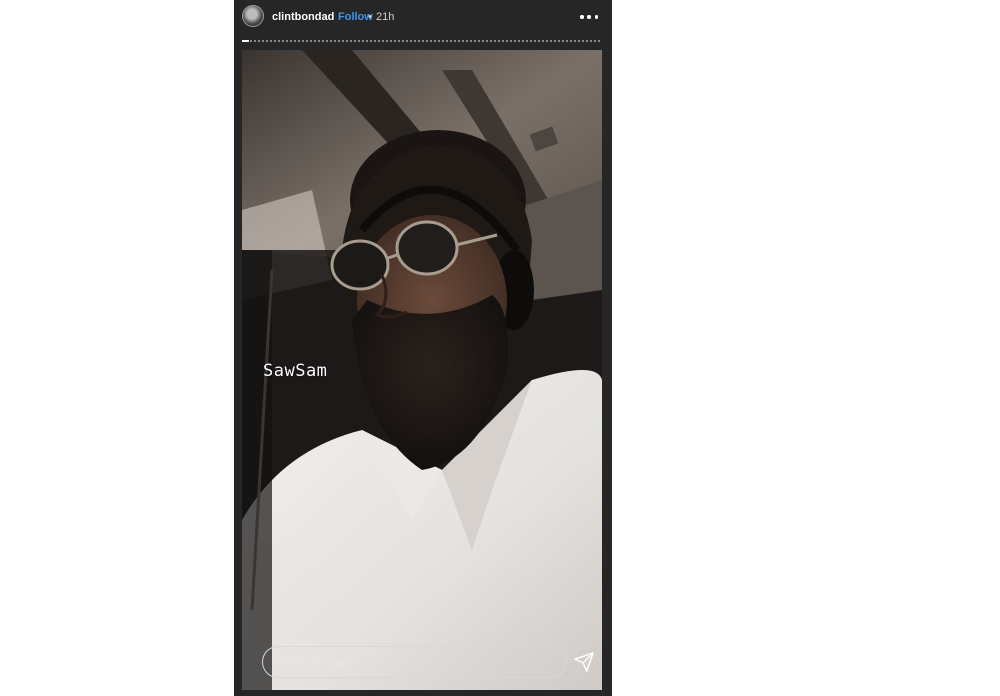 The image size is (1000, 696). I want to click on avatar, so click(253, 16).